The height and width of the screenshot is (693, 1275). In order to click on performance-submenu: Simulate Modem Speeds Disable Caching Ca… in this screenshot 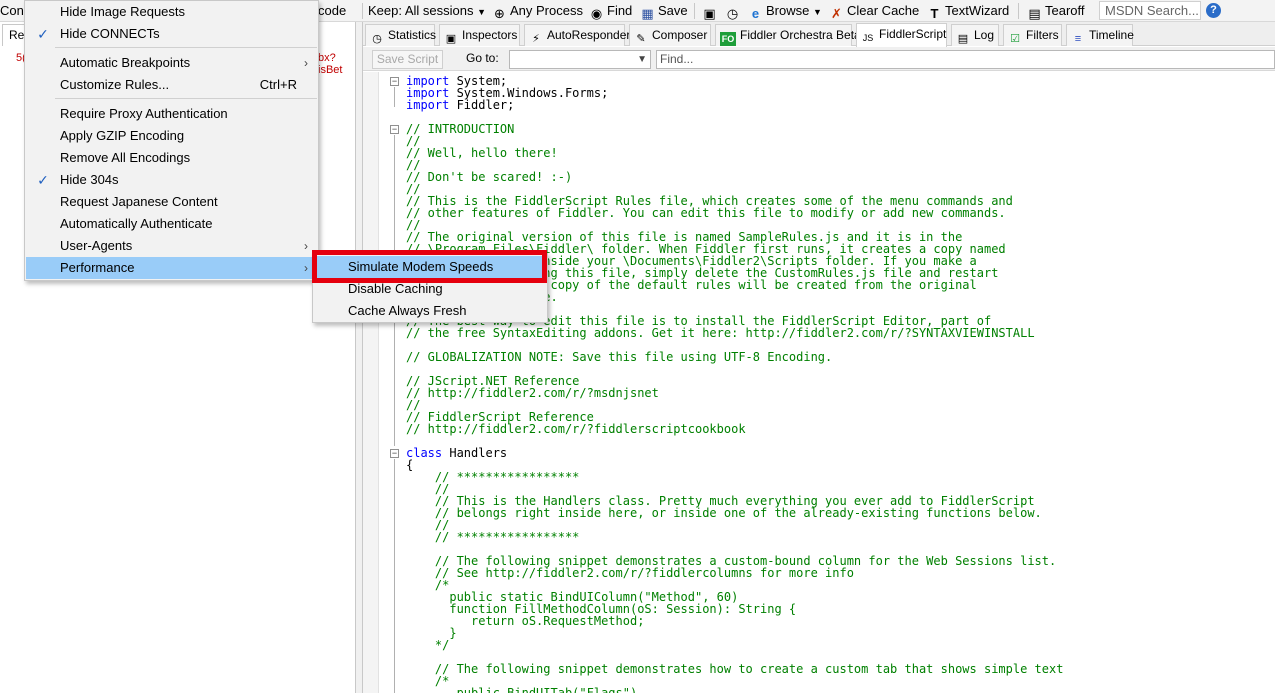, I will do `click(430, 288)`.